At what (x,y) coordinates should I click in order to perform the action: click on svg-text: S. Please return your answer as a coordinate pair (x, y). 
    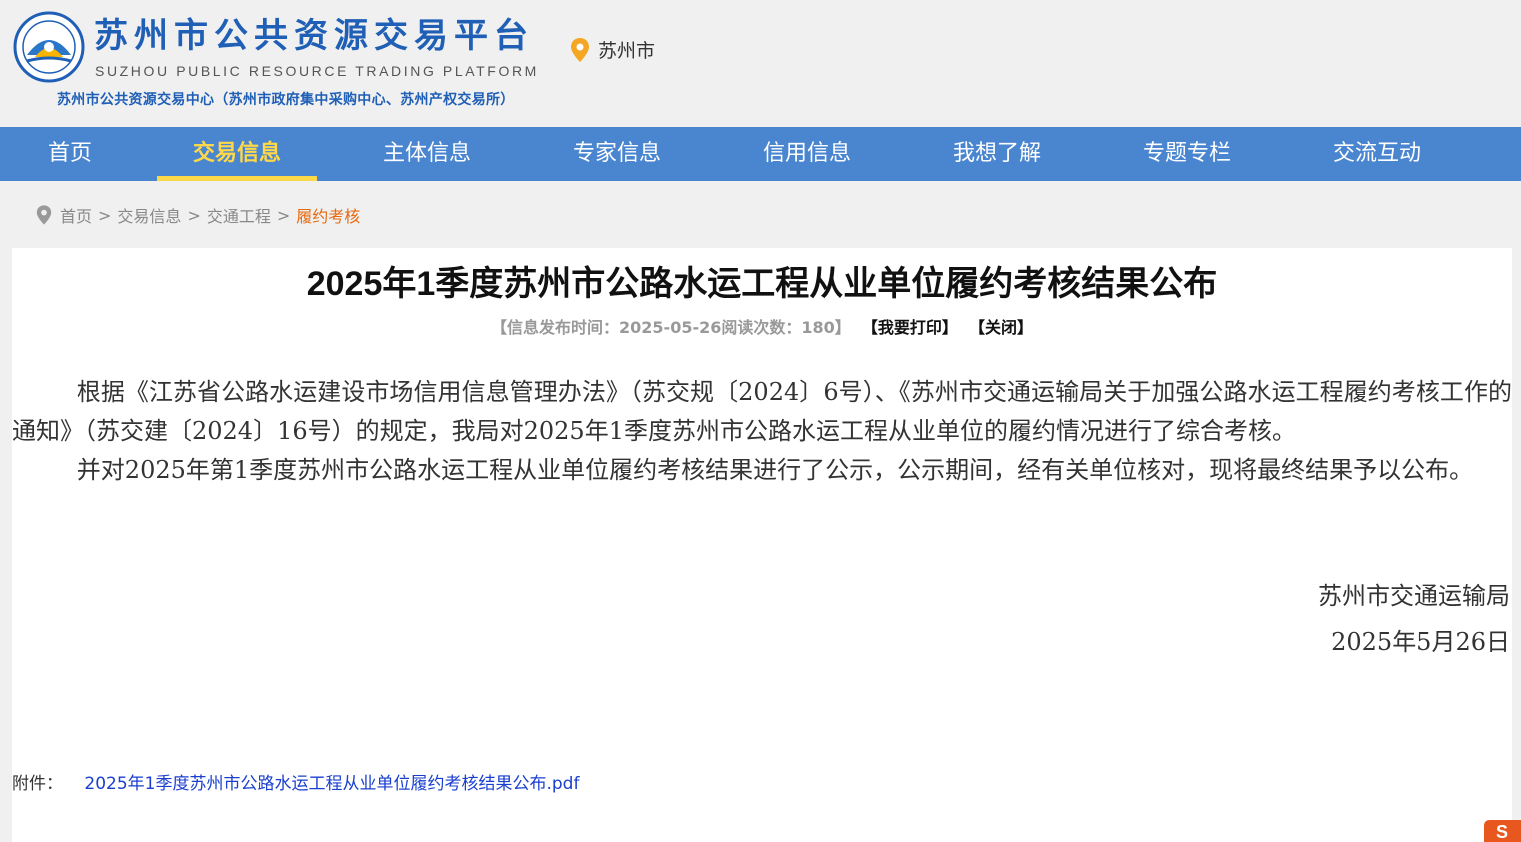
    Looking at the image, I should click on (1502, 832).